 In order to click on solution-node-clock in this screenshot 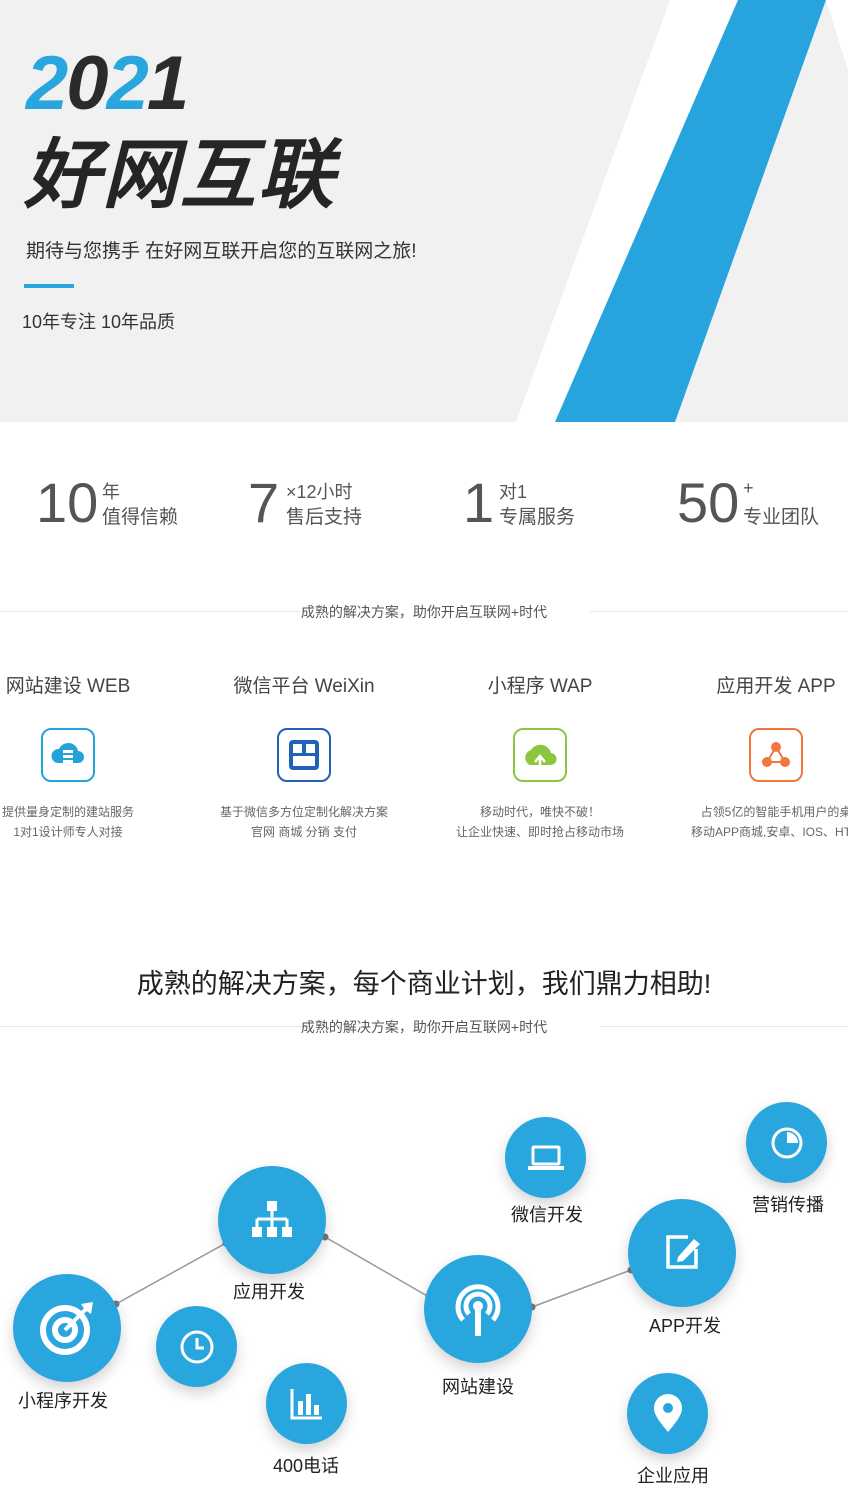, I will do `click(196, 1346)`.